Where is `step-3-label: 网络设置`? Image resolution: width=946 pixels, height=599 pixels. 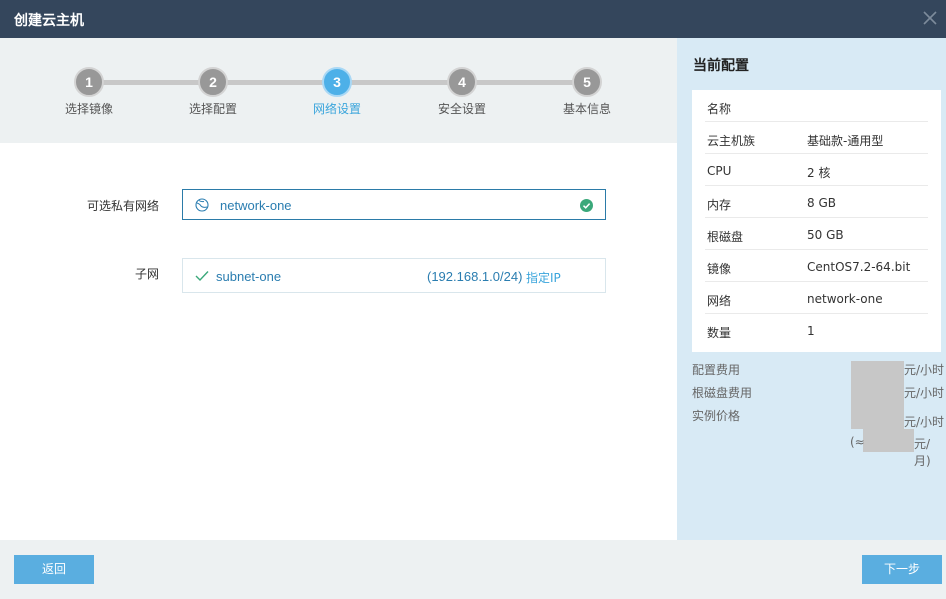
step-3-label: 网络设置 is located at coordinates (336, 109).